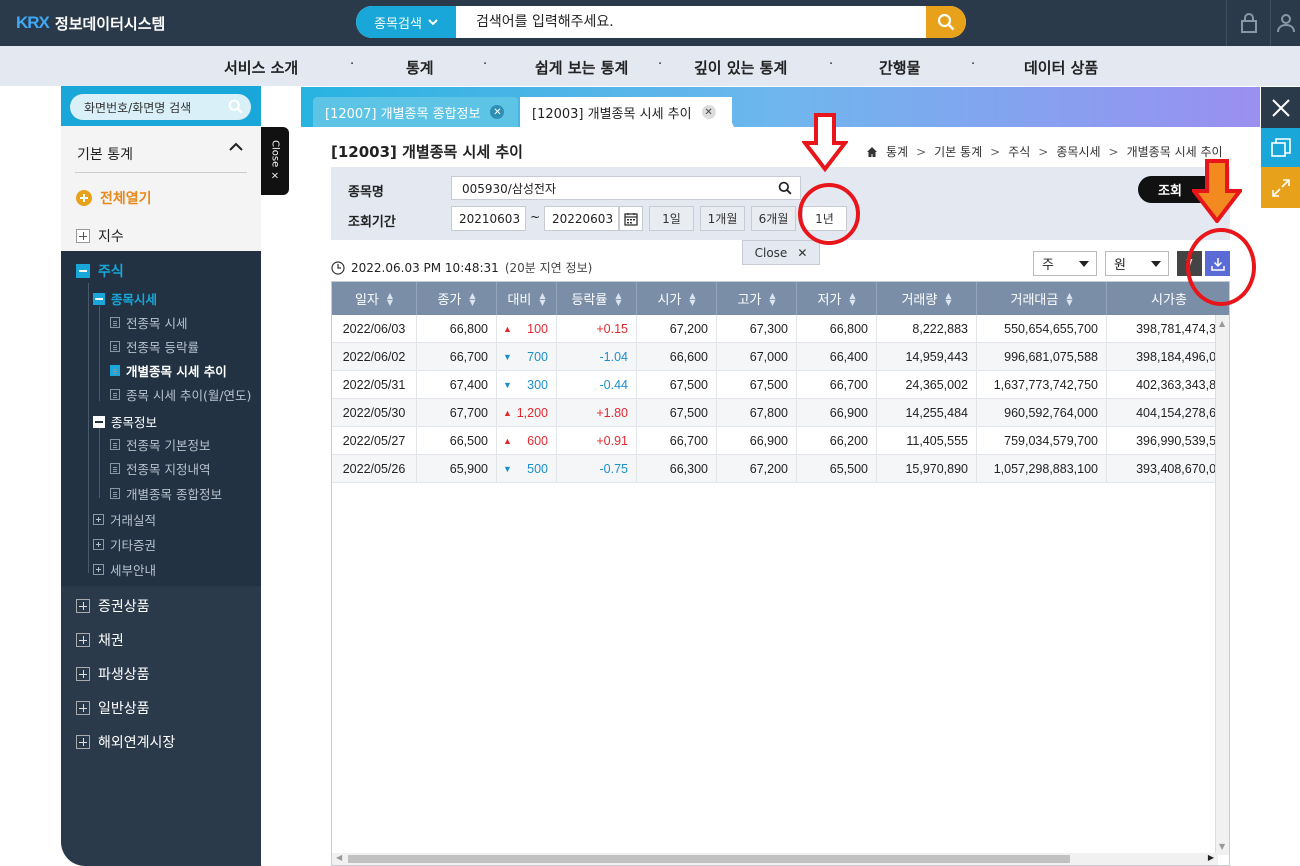  Describe the element at coordinates (837, 298) in the screenshot. I see `column-header: 저가 ▲ ▼` at that location.